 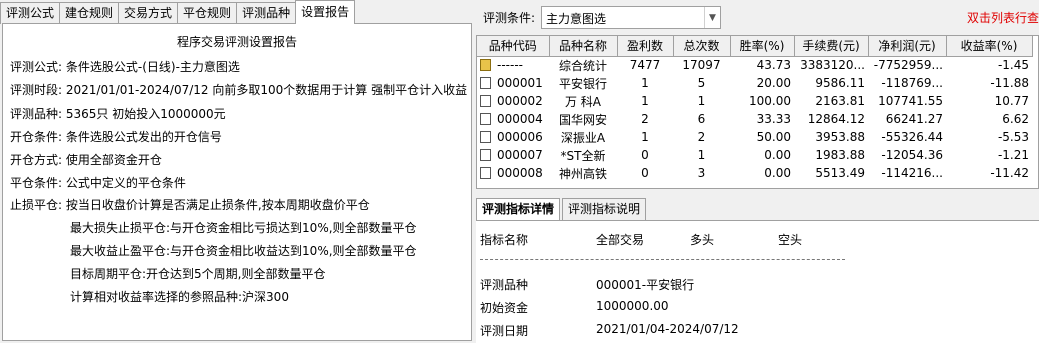 What do you see at coordinates (754, 155) in the screenshot?
I see `table-row: 000007 *ST全新 0 1 0.00 1983.88 -12054.36 -1.21` at bounding box center [754, 155].